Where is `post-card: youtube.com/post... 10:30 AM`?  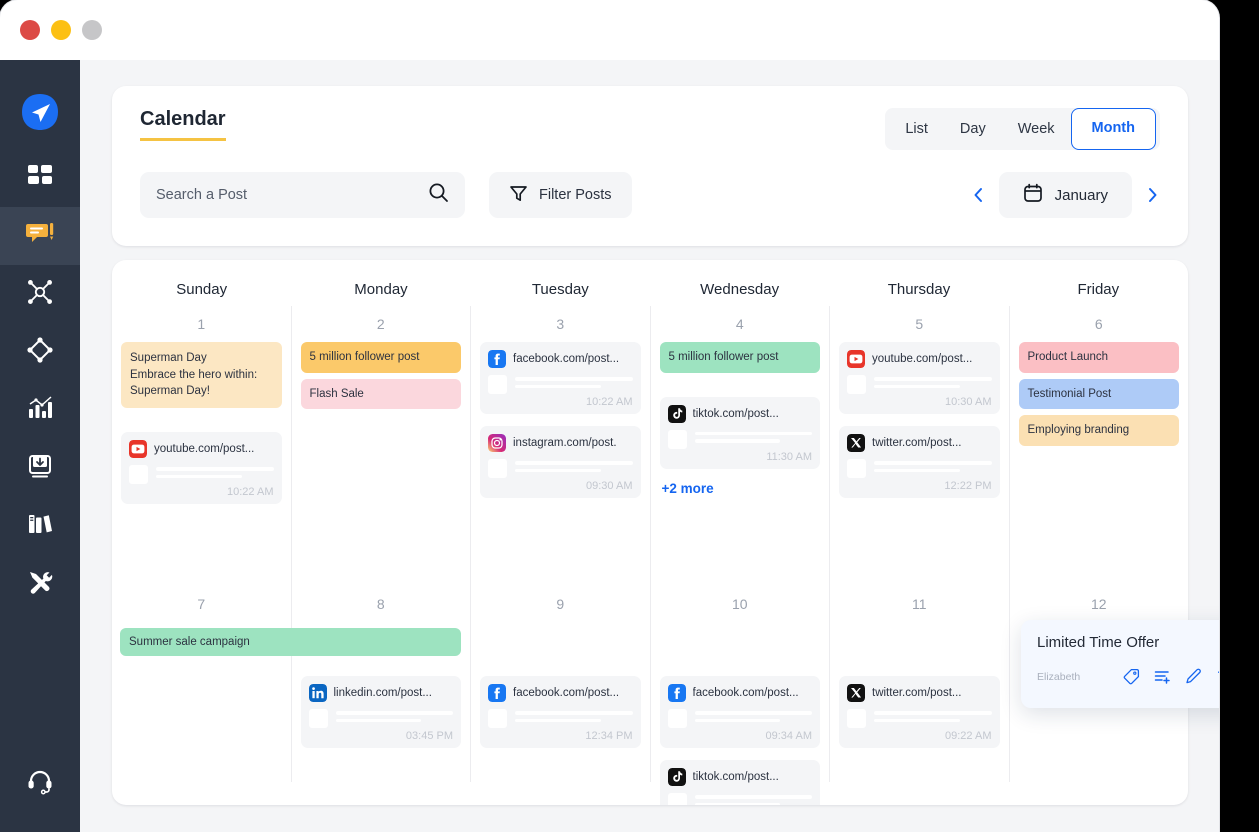
post-card: youtube.com/post... 10:30 AM is located at coordinates (919, 378).